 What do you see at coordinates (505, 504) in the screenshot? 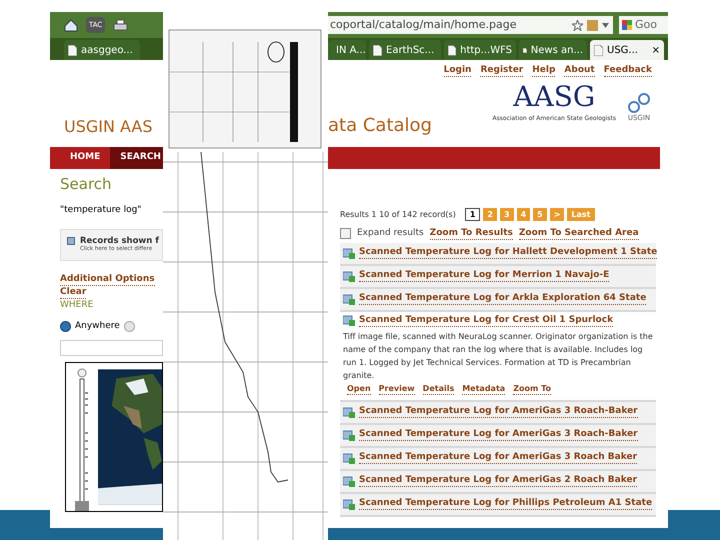
I see `link: Scanned Temperature Log for Phillips Petroleum A1 State` at bounding box center [505, 504].